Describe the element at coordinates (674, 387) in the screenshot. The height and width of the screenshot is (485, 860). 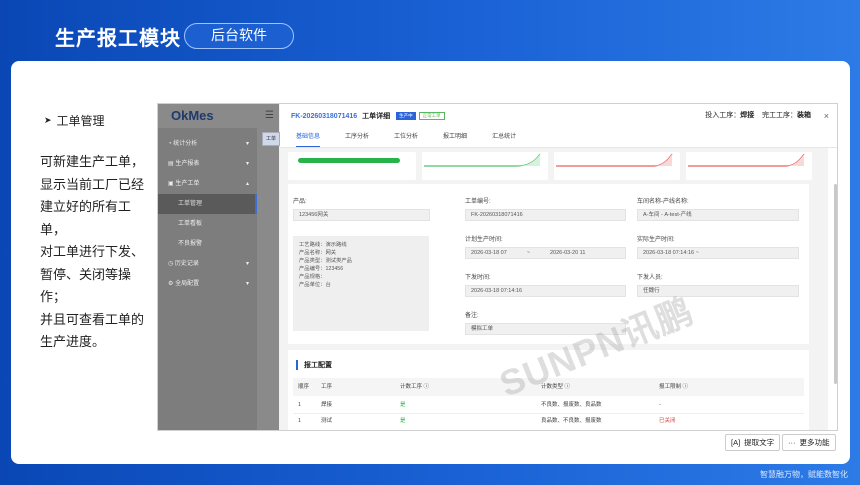
I see `column-header: 报工限制 ⓘ` at that location.